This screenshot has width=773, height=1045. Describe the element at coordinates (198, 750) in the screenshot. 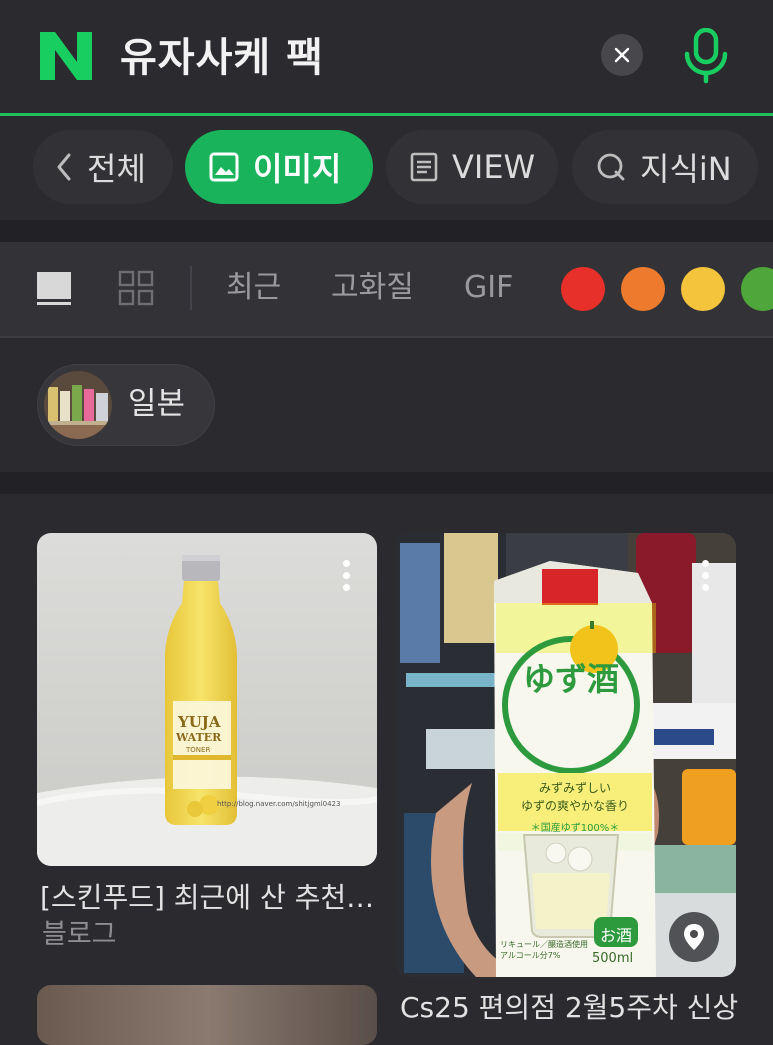

I see `bottle-label-line3: TONER` at that location.